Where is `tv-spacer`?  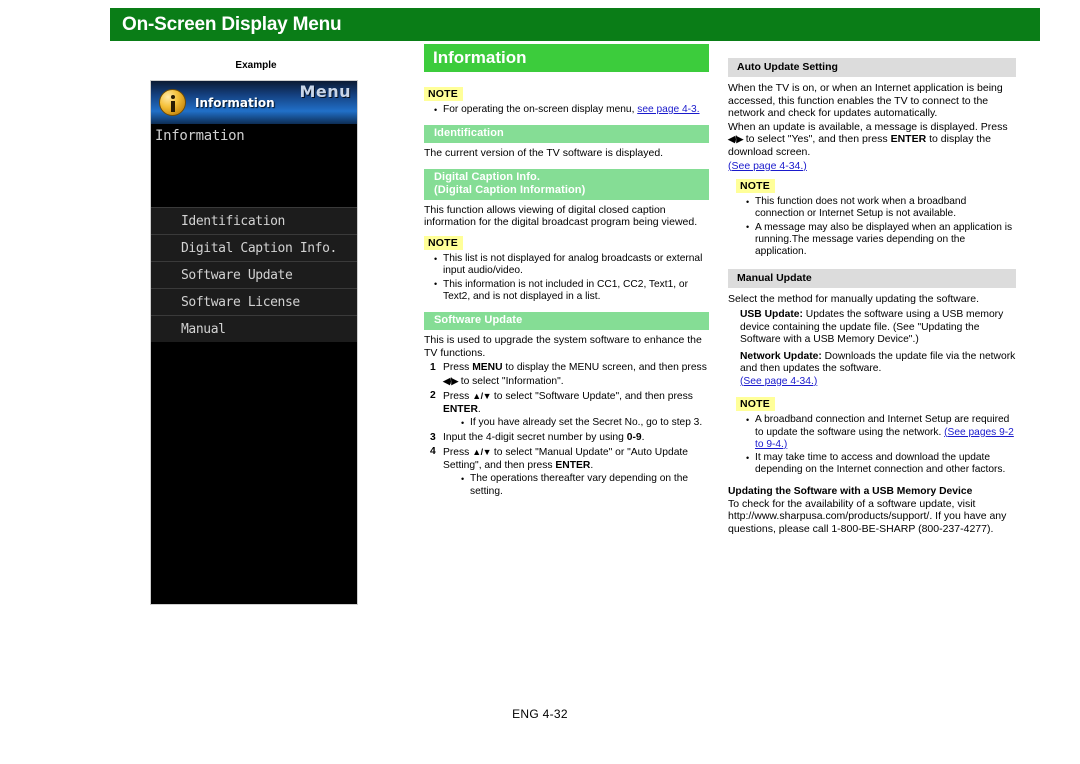
tv-spacer is located at coordinates (254, 188).